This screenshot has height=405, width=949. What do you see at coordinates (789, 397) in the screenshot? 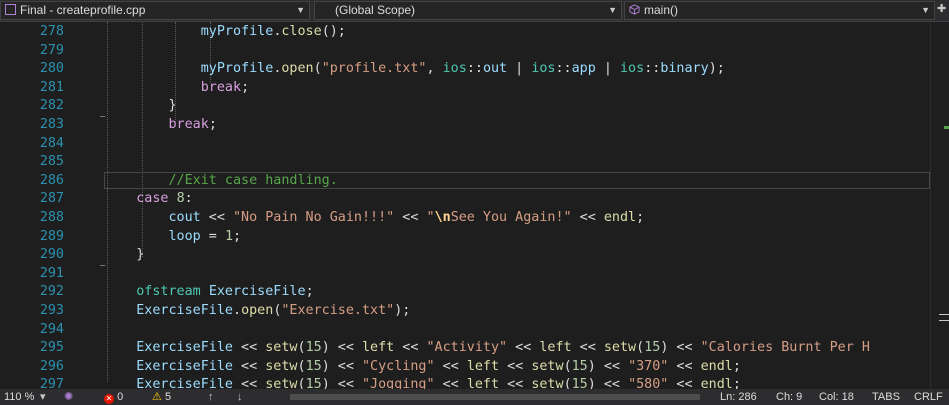
I see `char-position: Ch: 9` at bounding box center [789, 397].